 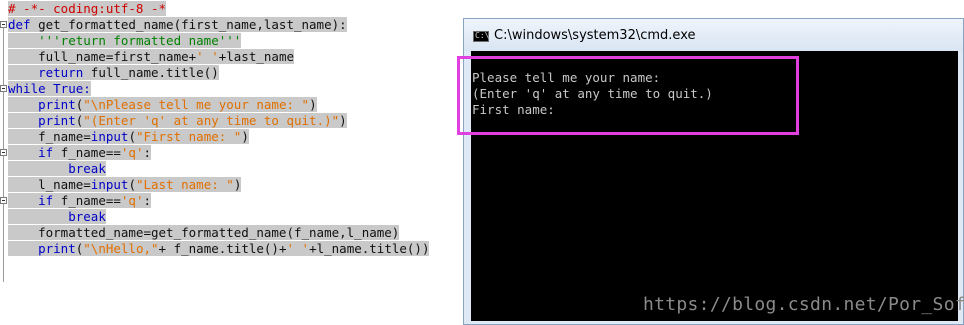 I want to click on selected-code-span: # -*- coding:utf-8 -*, so click(x=87, y=8).